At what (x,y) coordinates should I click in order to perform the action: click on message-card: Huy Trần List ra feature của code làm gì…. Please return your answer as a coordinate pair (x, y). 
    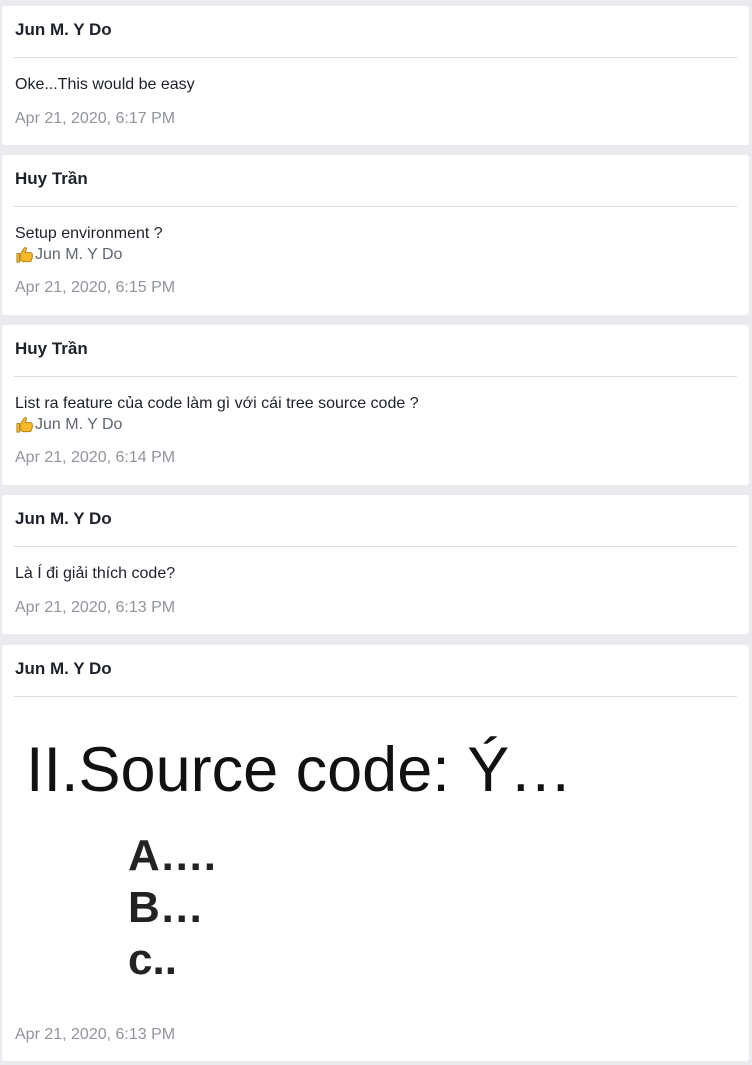
    Looking at the image, I should click on (375, 405).